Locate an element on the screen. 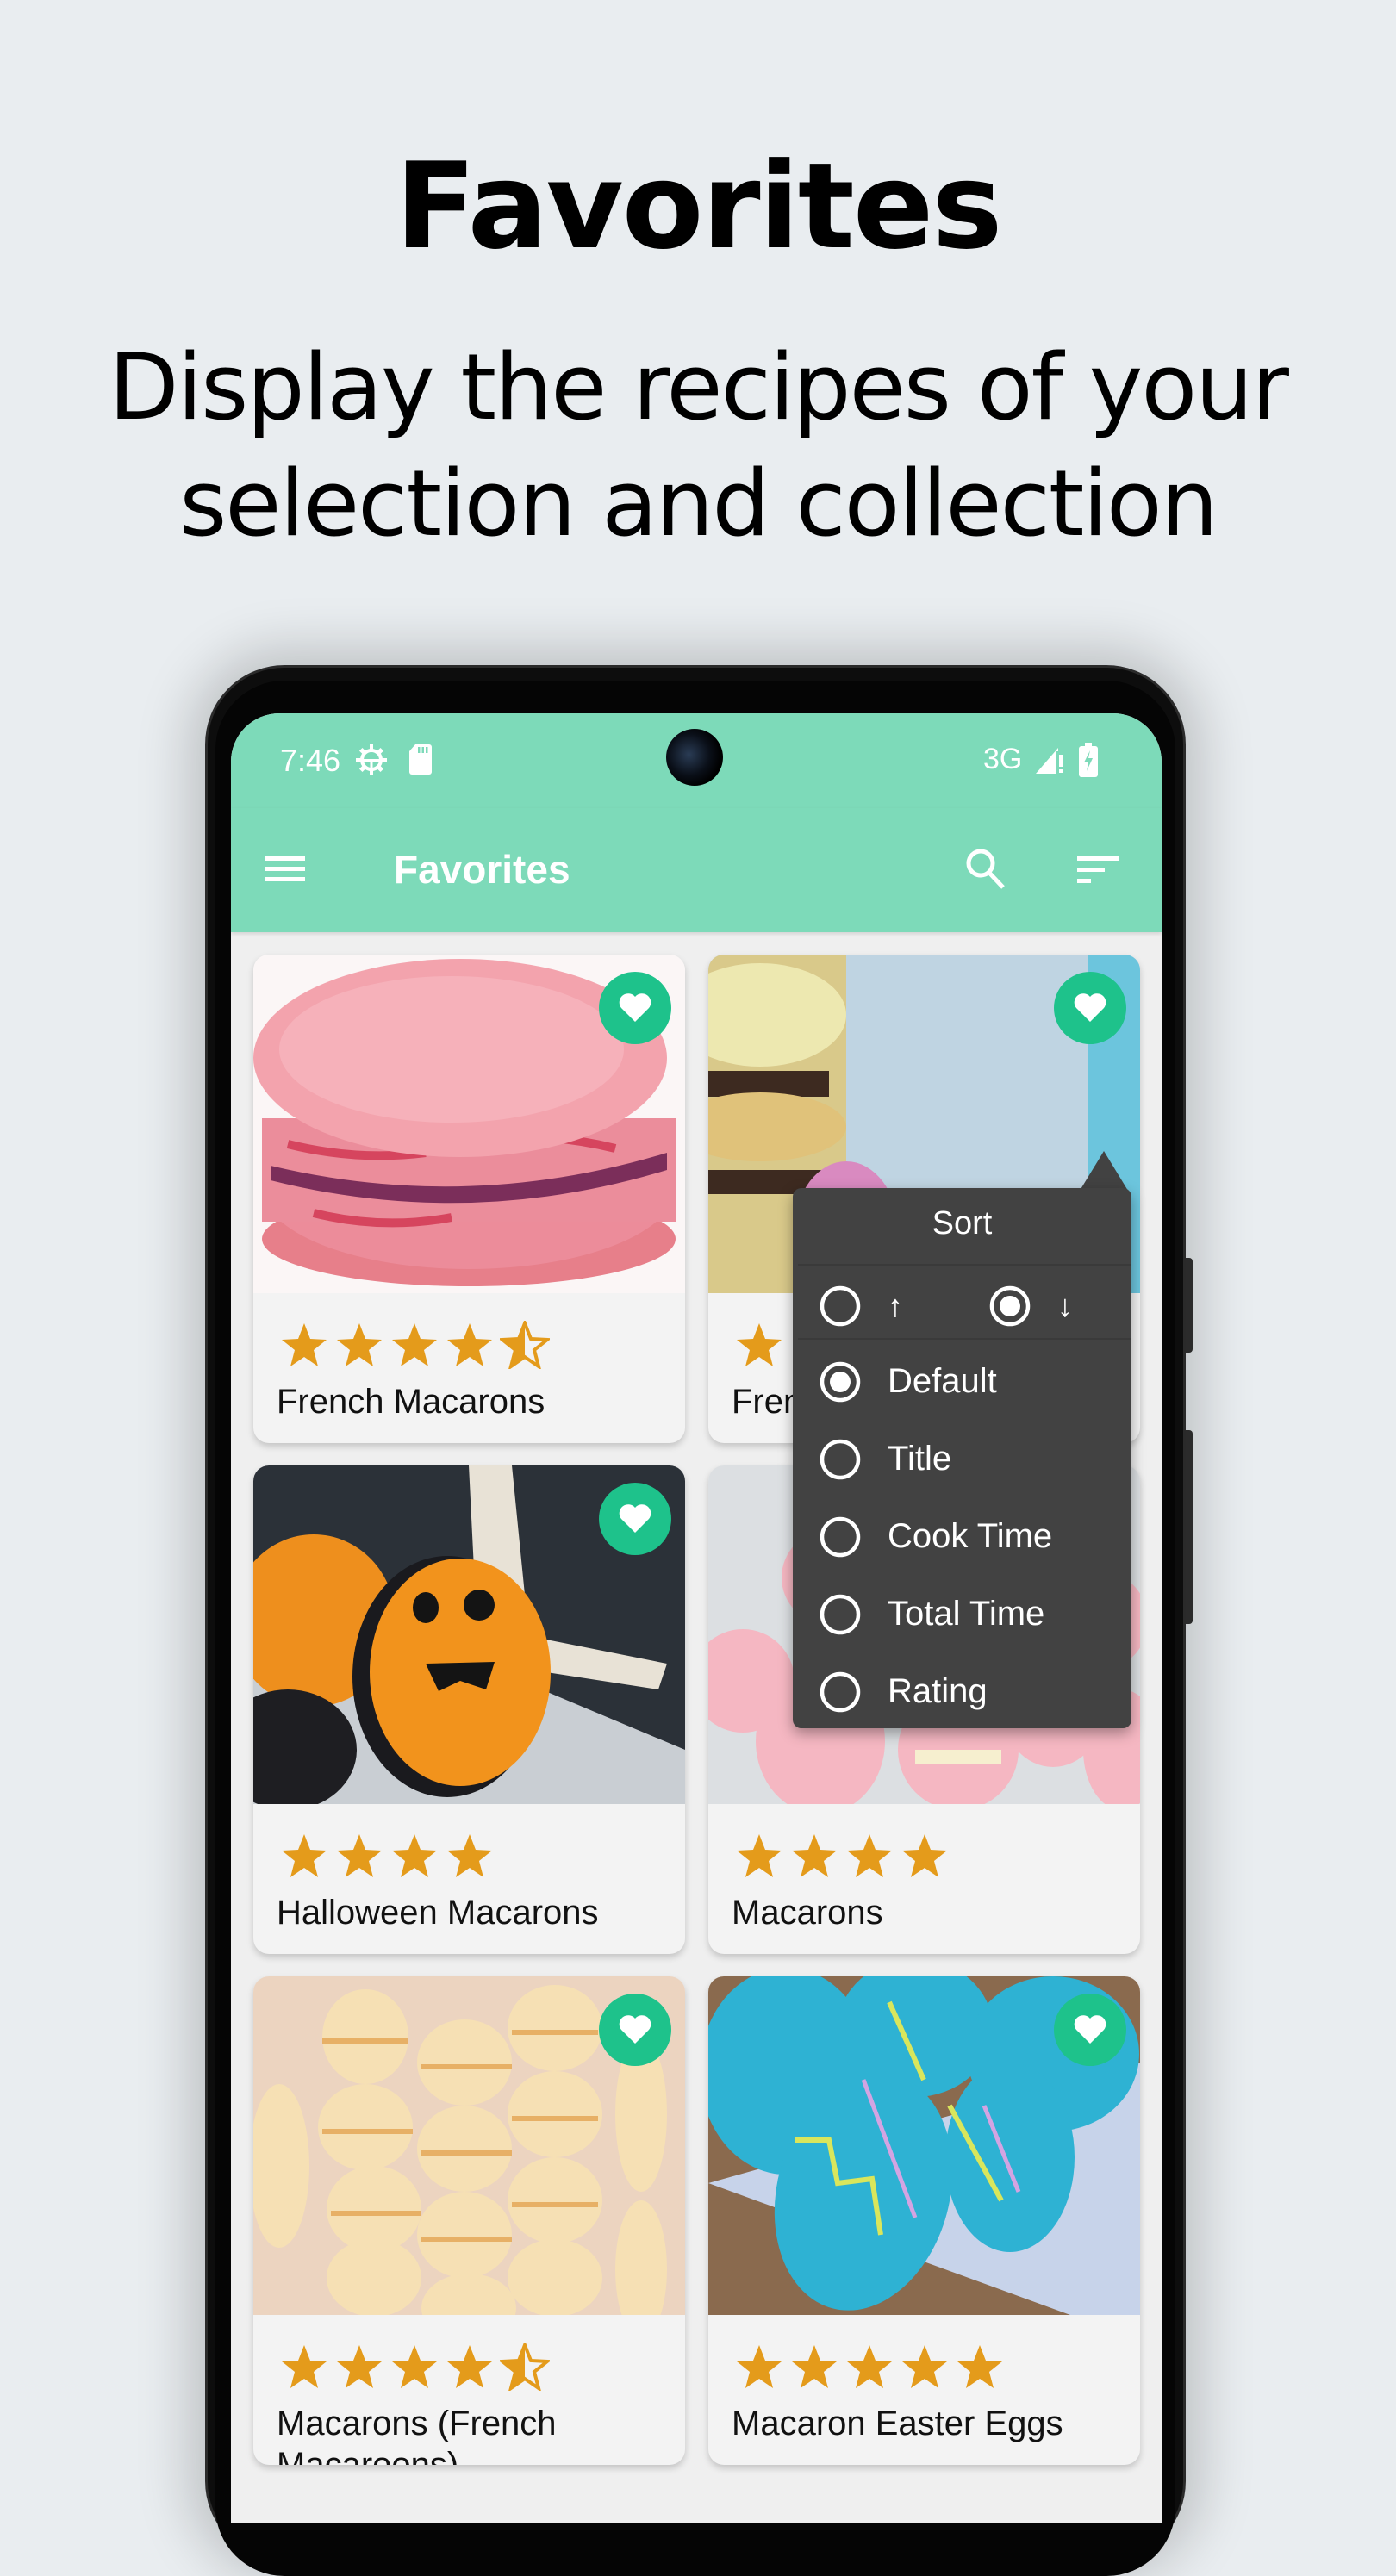  sort-option-default: Default is located at coordinates (962, 1382).